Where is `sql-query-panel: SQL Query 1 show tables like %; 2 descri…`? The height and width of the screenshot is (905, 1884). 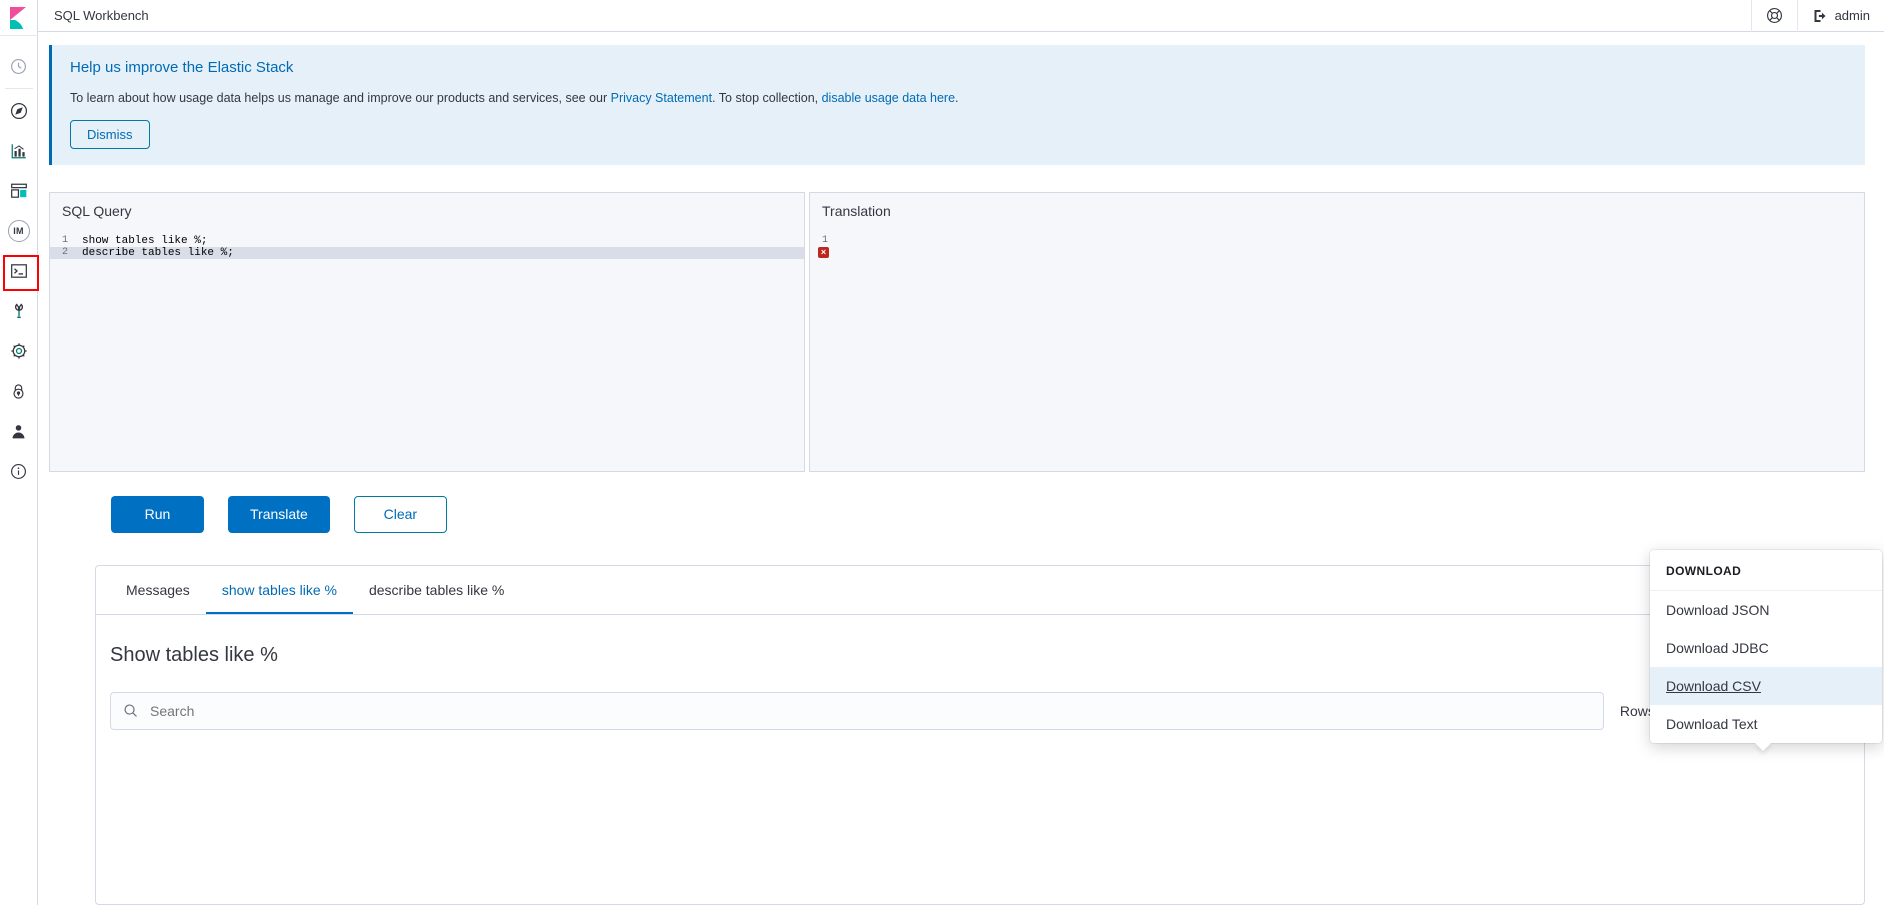
sql-query-panel: SQL Query 1 show tables like %; 2 descri… is located at coordinates (427, 331).